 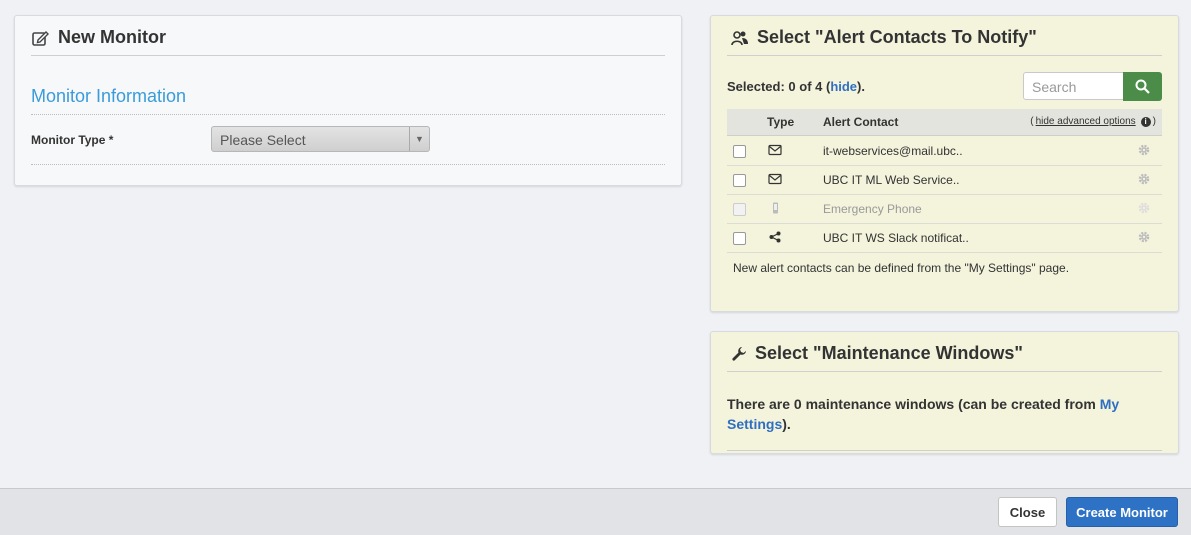 What do you see at coordinates (896, 238) in the screenshot?
I see `contact-name: UBC IT WS Slack notificat..` at bounding box center [896, 238].